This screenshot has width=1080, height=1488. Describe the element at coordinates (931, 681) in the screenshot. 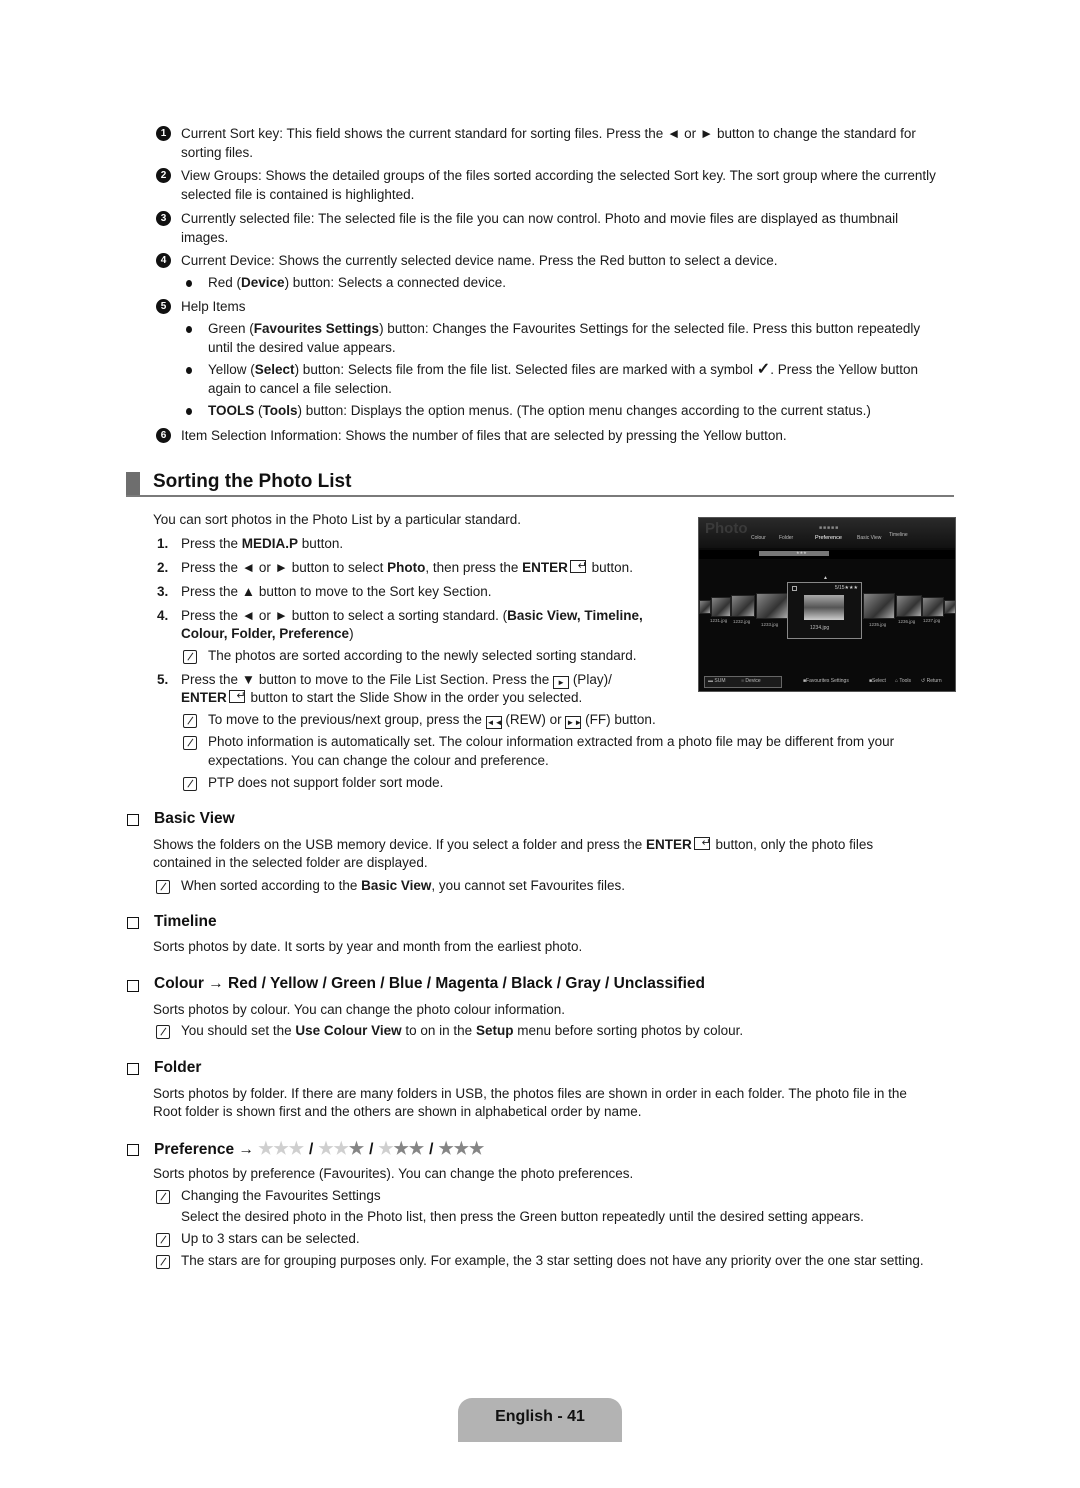

I see `tv-return-button: ↺ Return` at that location.